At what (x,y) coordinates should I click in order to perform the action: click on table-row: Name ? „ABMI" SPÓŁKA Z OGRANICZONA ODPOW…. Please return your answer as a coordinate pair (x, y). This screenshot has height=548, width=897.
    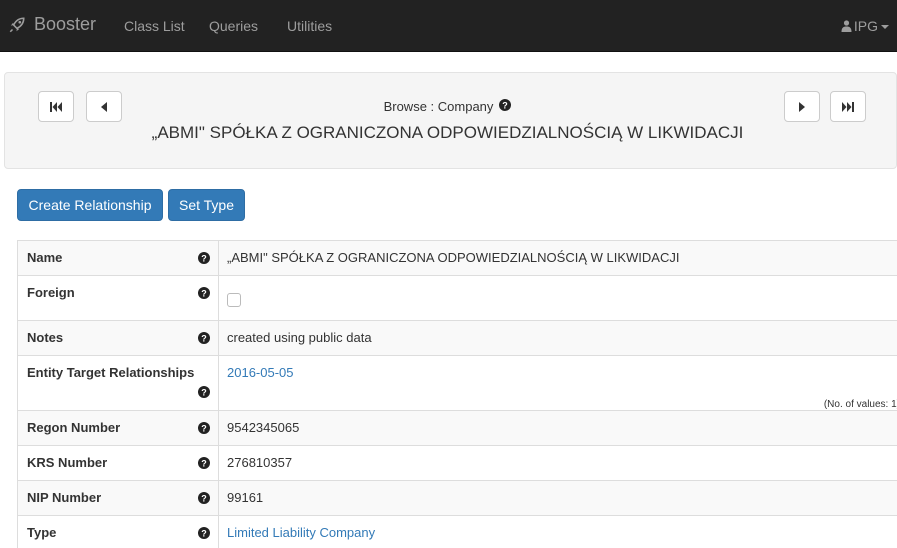
    Looking at the image, I should click on (457, 258).